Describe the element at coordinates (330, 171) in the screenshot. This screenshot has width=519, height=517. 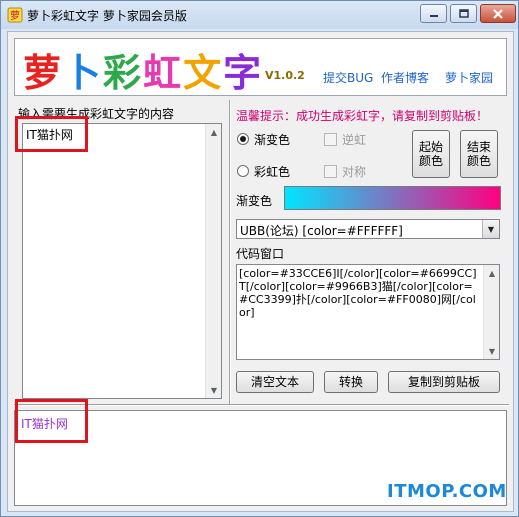
I see `symmetric-checkbox` at that location.